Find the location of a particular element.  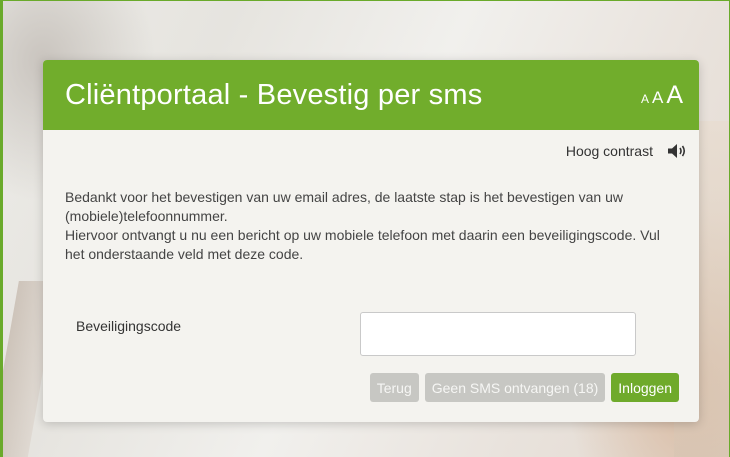

page-title: Cliëntportaal - Bevestig per sms is located at coordinates (274, 94).